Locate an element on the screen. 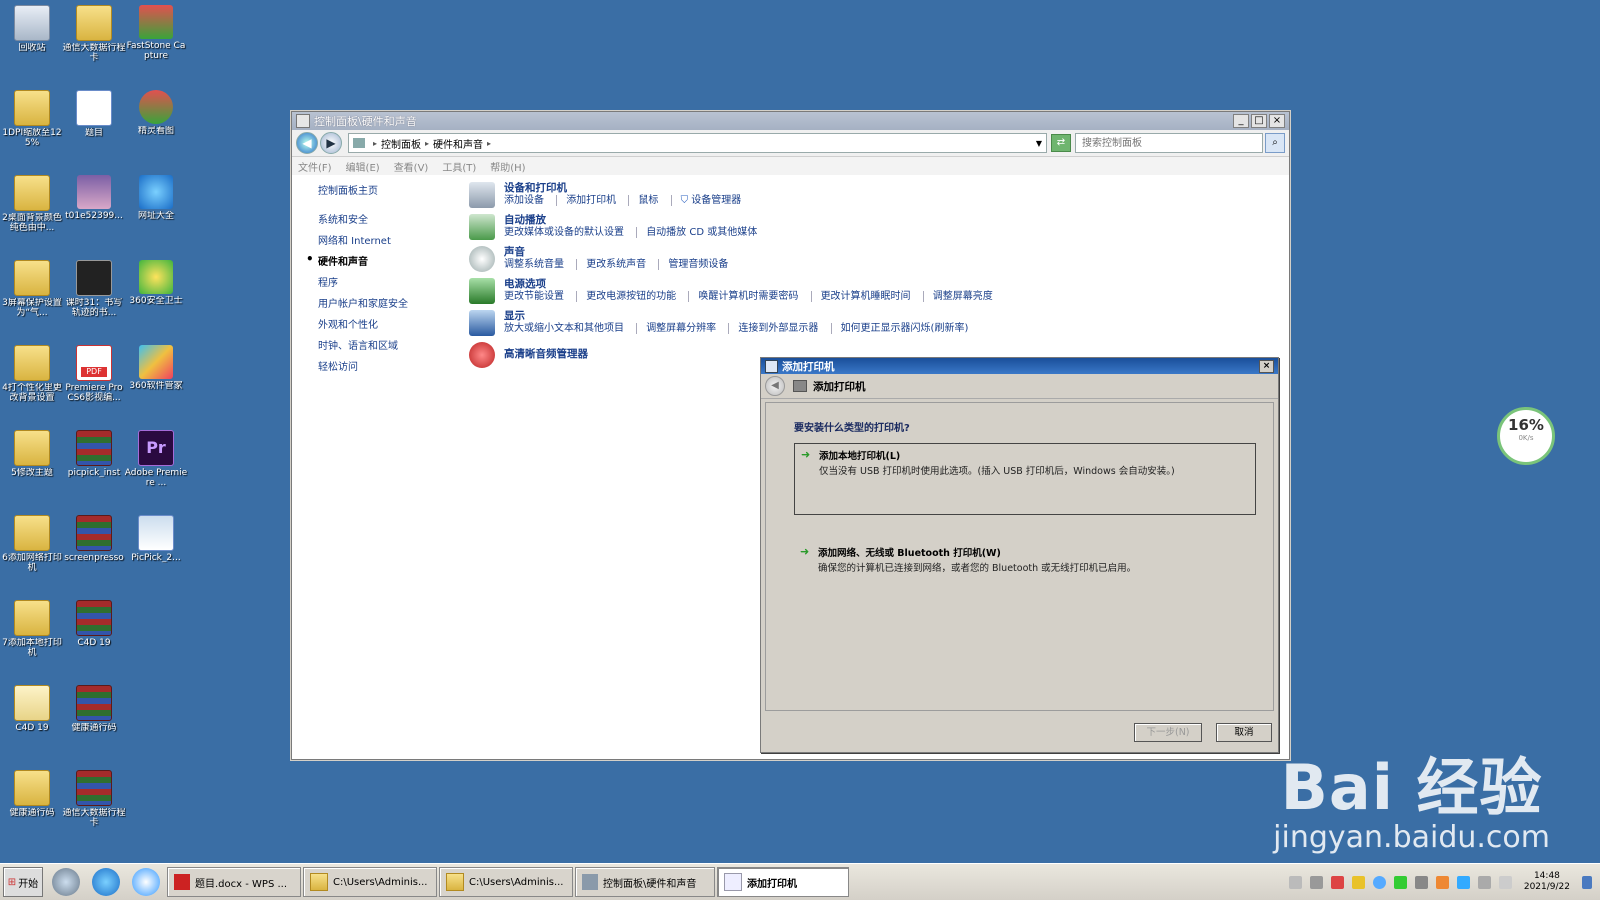 This screenshot has height=900, width=1600. link-external-display: 连接到外部显示器 is located at coordinates (778, 328).